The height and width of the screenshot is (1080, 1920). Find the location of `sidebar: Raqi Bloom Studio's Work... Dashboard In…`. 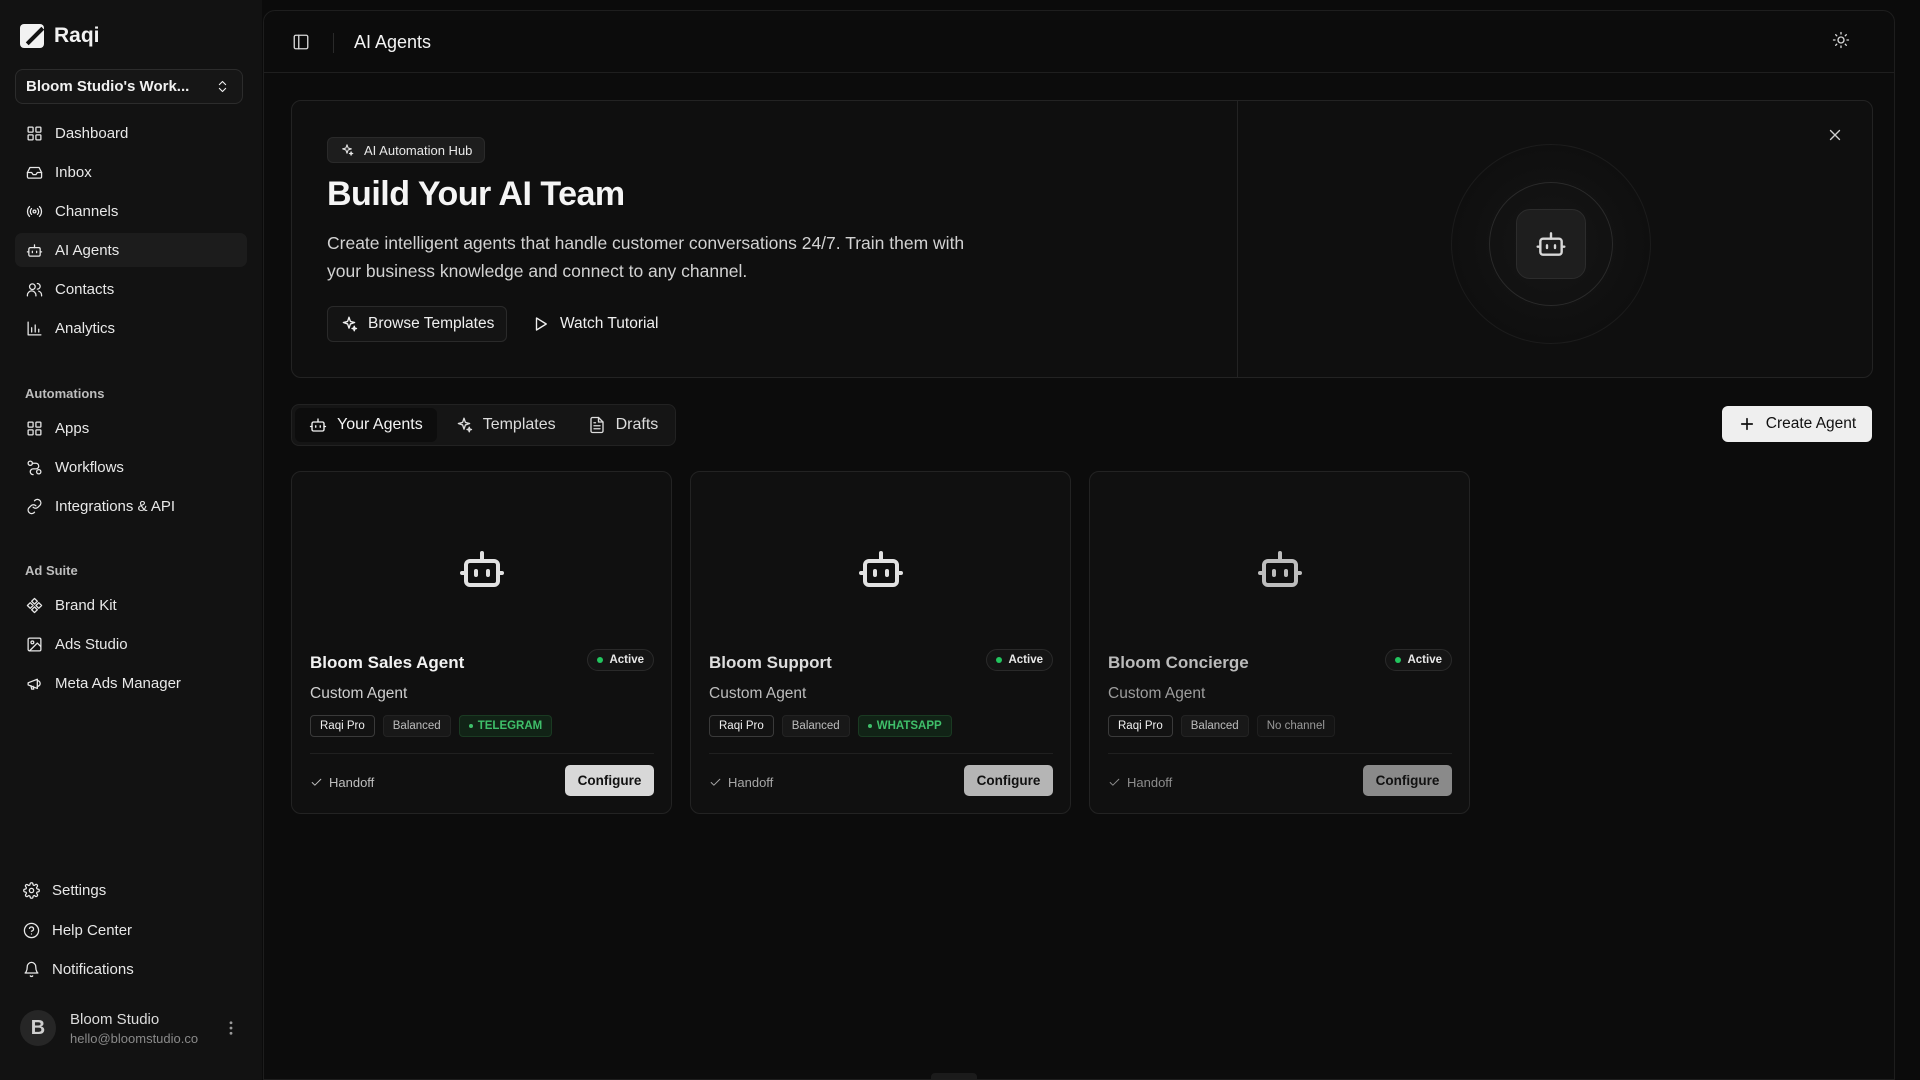

sidebar: Raqi Bloom Studio's Work... Dashboard In… is located at coordinates (131, 540).